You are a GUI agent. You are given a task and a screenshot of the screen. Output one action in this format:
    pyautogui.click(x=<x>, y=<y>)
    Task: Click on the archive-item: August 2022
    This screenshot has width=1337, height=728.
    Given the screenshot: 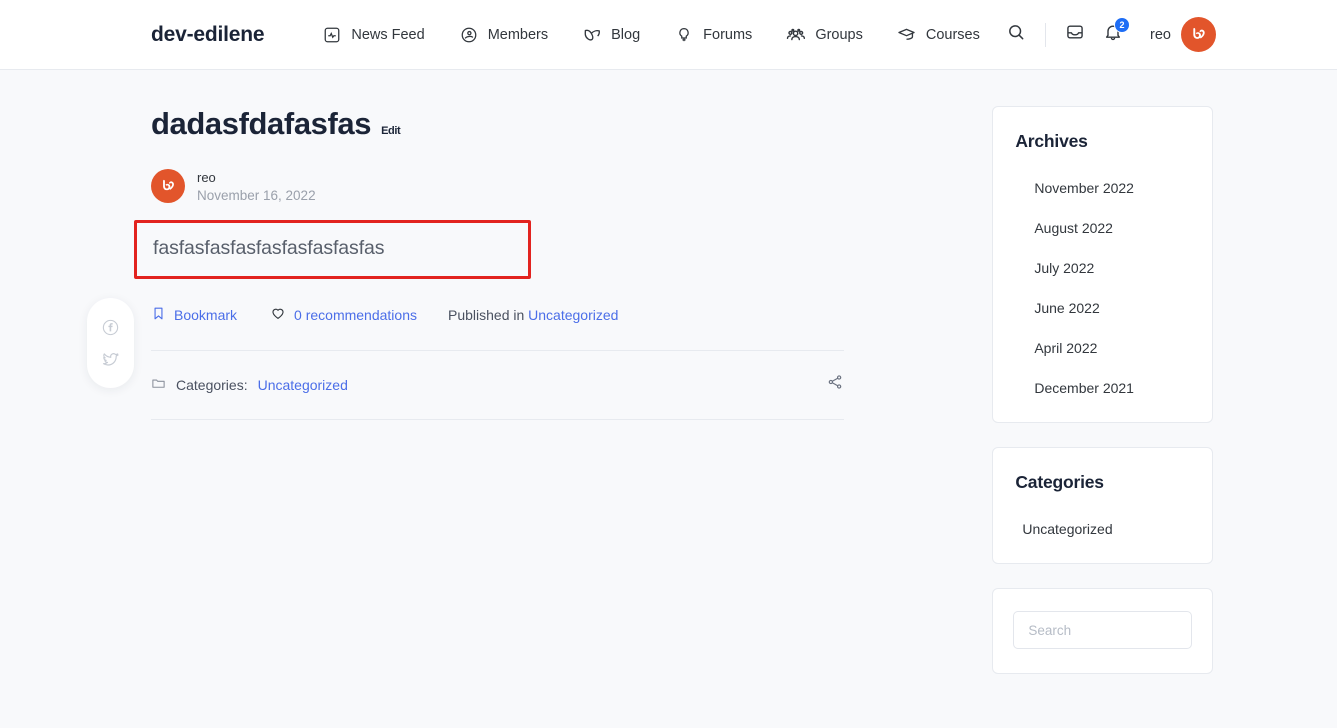 What is the action you would take?
    pyautogui.click(x=1102, y=228)
    